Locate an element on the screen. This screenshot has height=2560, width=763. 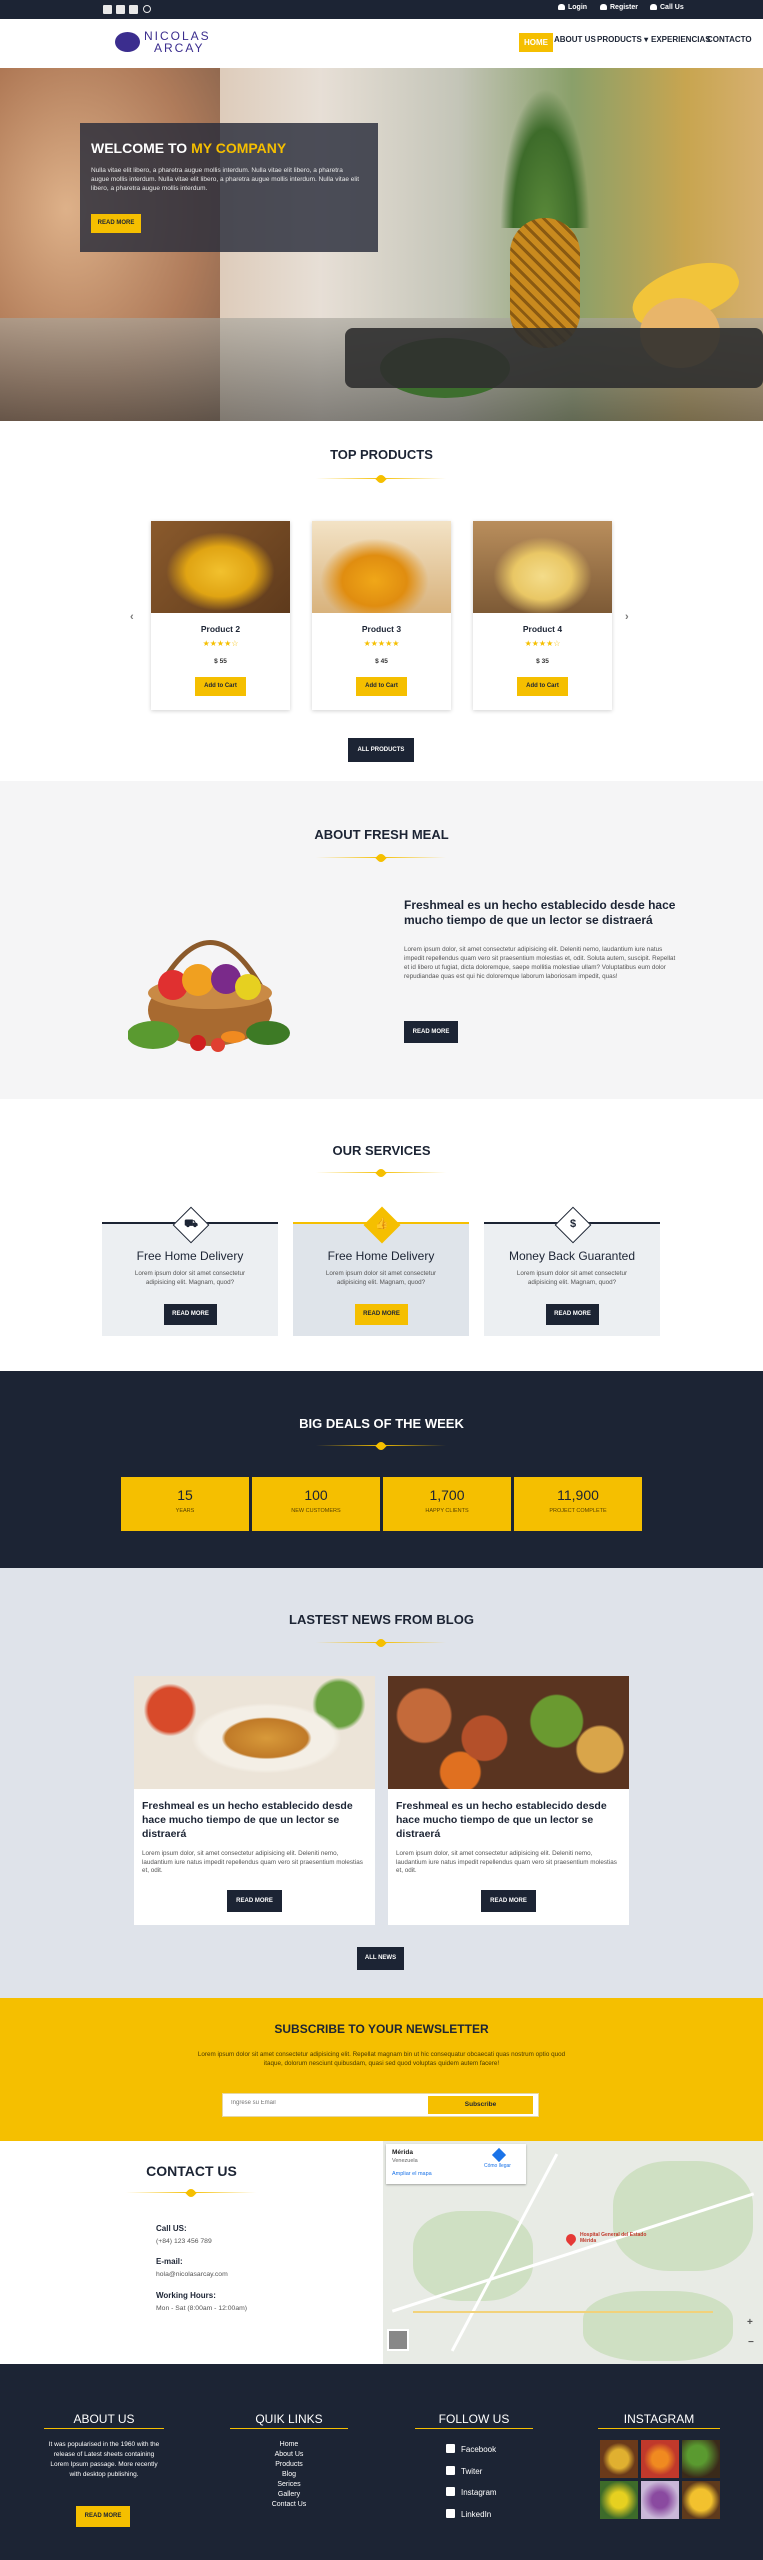
subscribe-button: Subscribe is located at coordinates (480, 2105).